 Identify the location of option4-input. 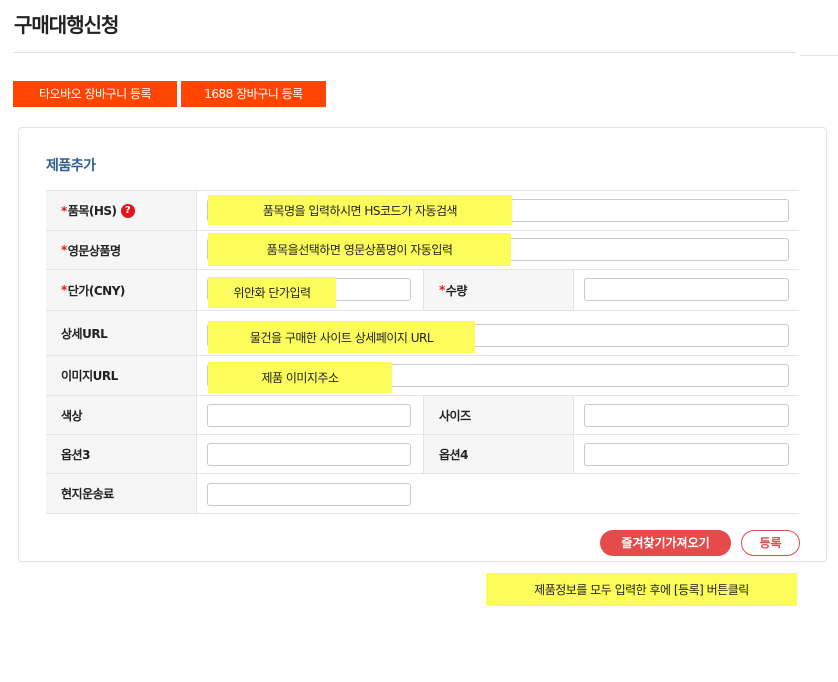
(686, 454).